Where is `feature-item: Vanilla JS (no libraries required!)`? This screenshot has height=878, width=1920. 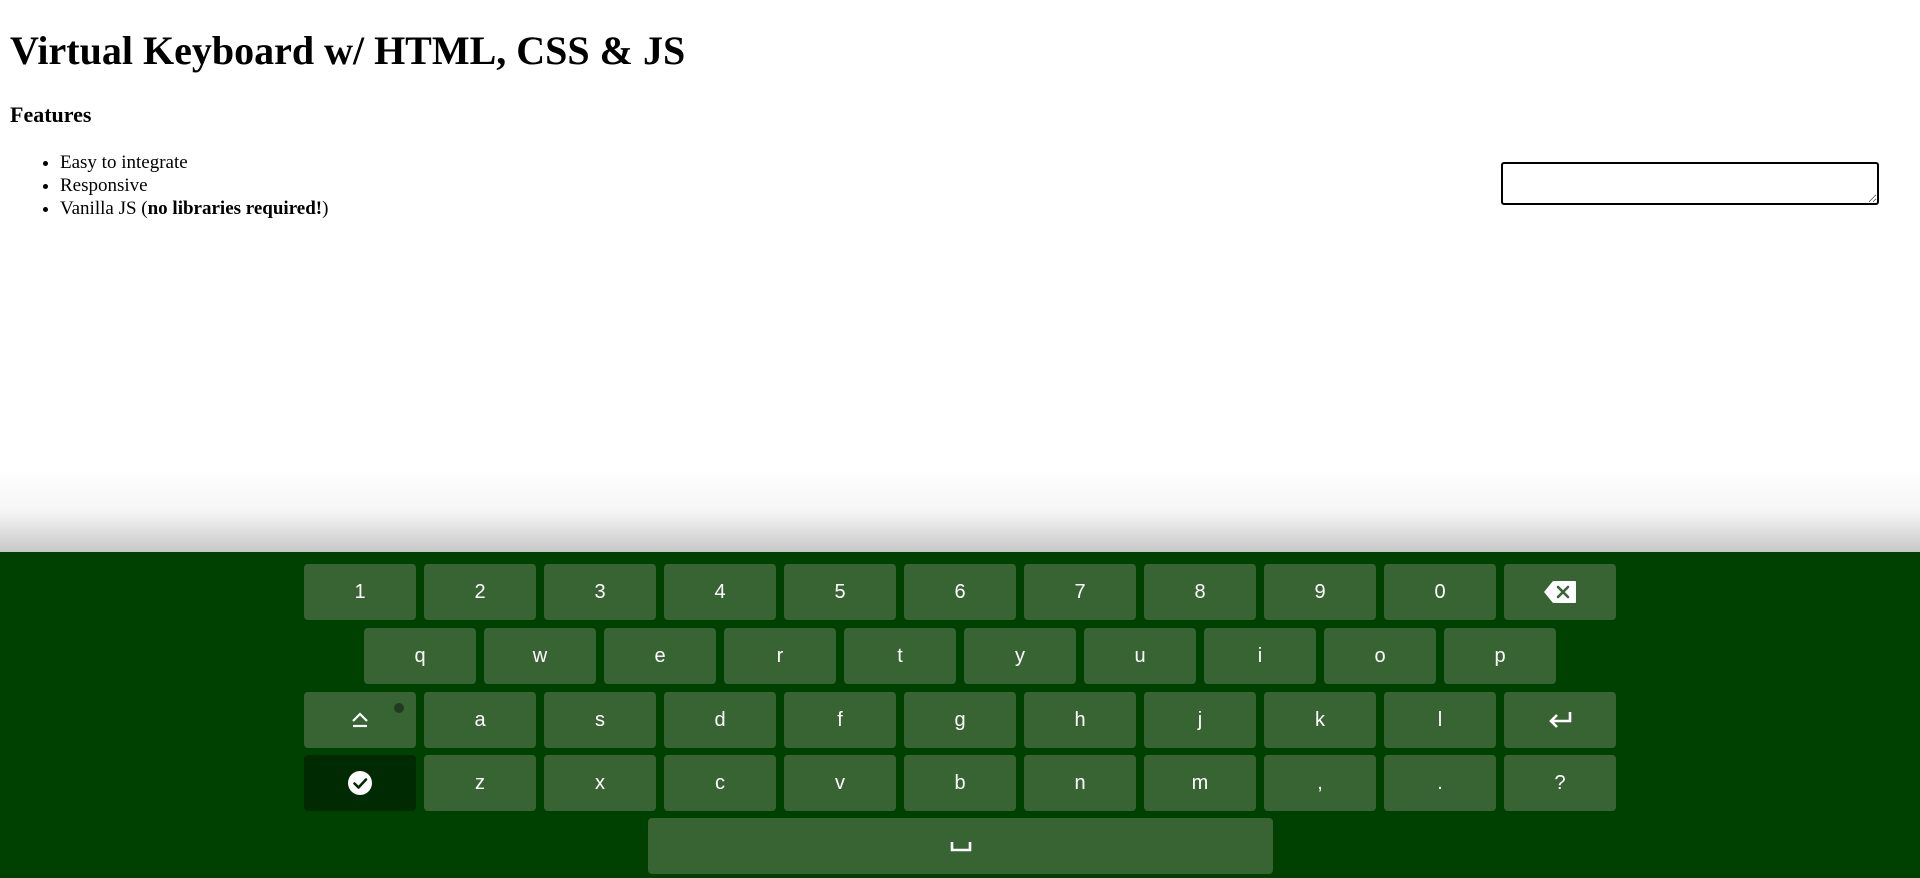 feature-item: Vanilla JS (no libraries required!) is located at coordinates (194, 208).